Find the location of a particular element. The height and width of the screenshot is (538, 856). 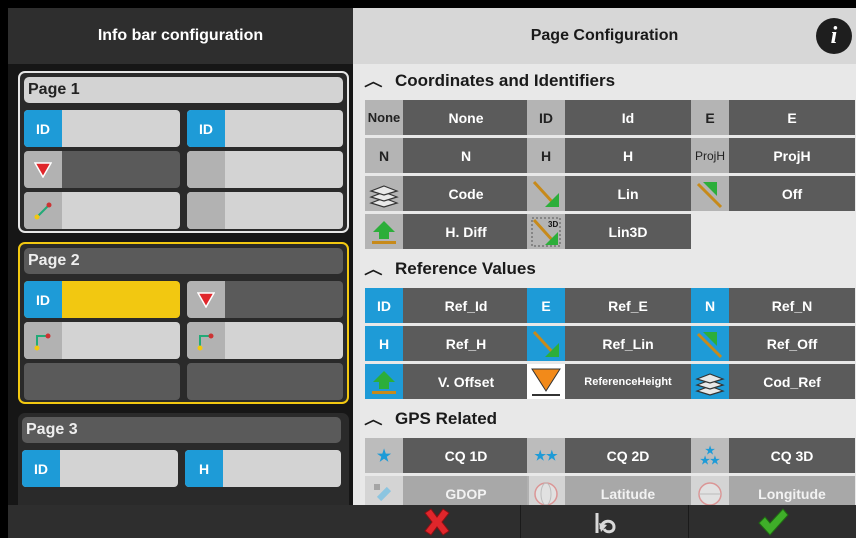

option-label: GDOP is located at coordinates (466, 490).